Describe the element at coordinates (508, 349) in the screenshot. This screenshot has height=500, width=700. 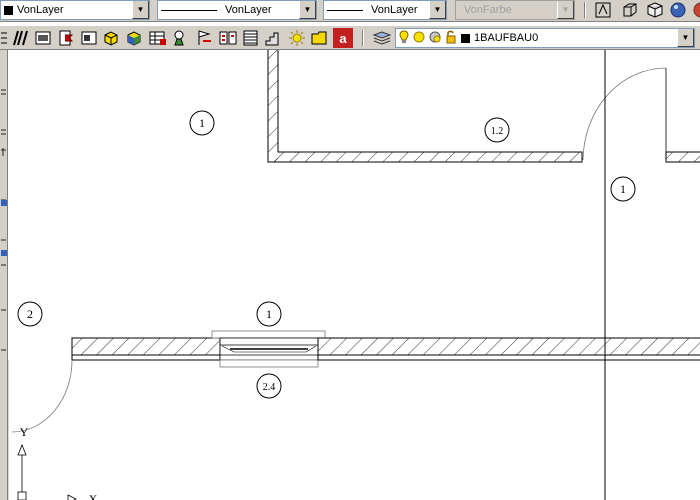
I see `lower-wall-right` at that location.